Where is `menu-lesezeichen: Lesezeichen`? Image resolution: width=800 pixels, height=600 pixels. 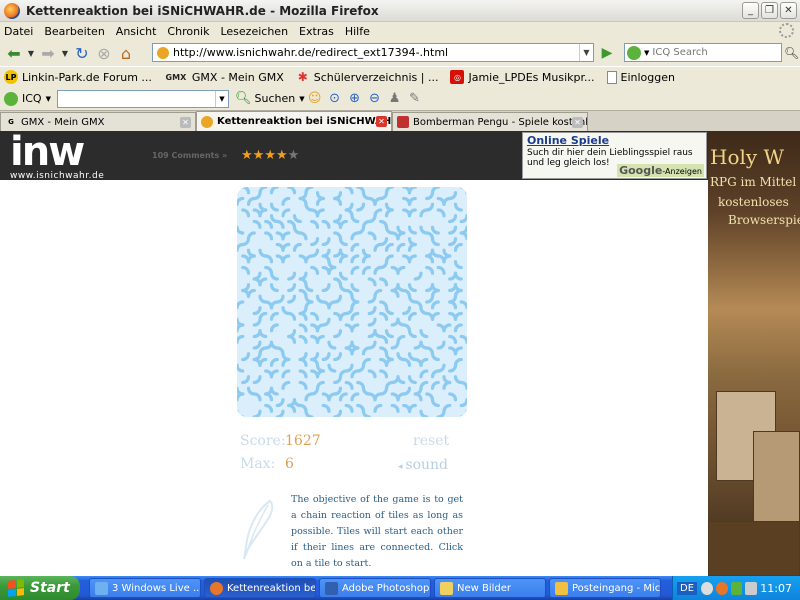
menu-lesezeichen: Lesezeichen is located at coordinates (254, 31).